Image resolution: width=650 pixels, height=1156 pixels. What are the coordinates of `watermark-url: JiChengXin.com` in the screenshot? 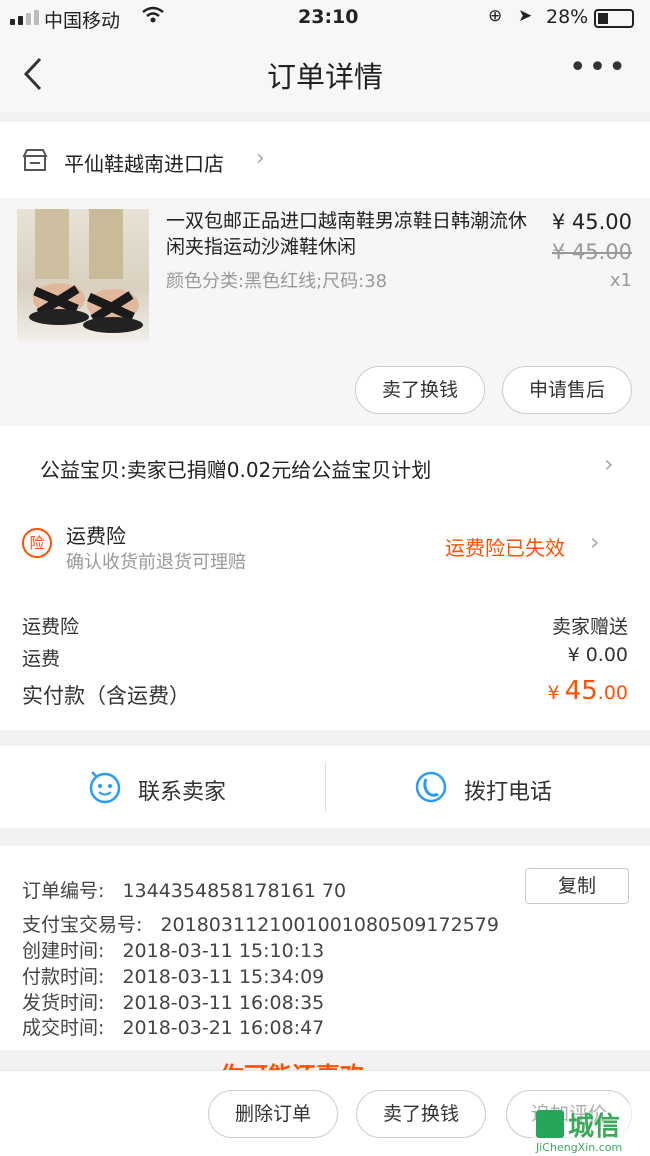 It's located at (579, 1147).